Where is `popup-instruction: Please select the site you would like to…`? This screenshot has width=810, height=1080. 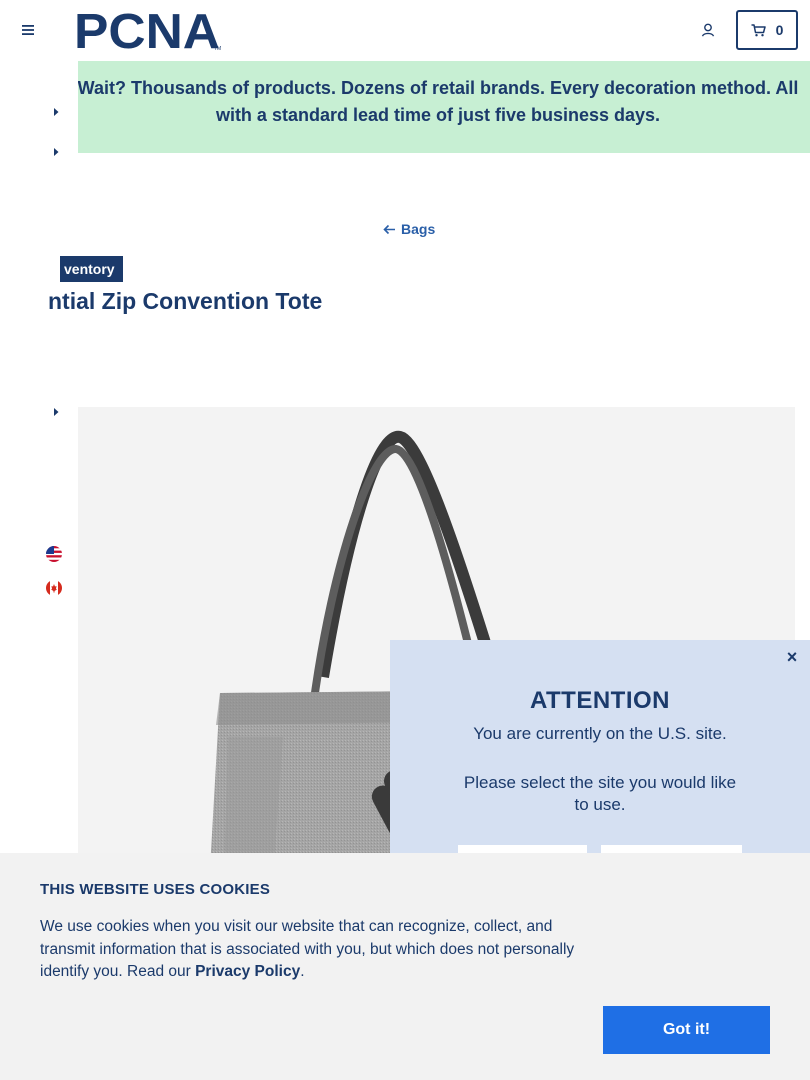 popup-instruction: Please select the site you would like to… is located at coordinates (600, 793).